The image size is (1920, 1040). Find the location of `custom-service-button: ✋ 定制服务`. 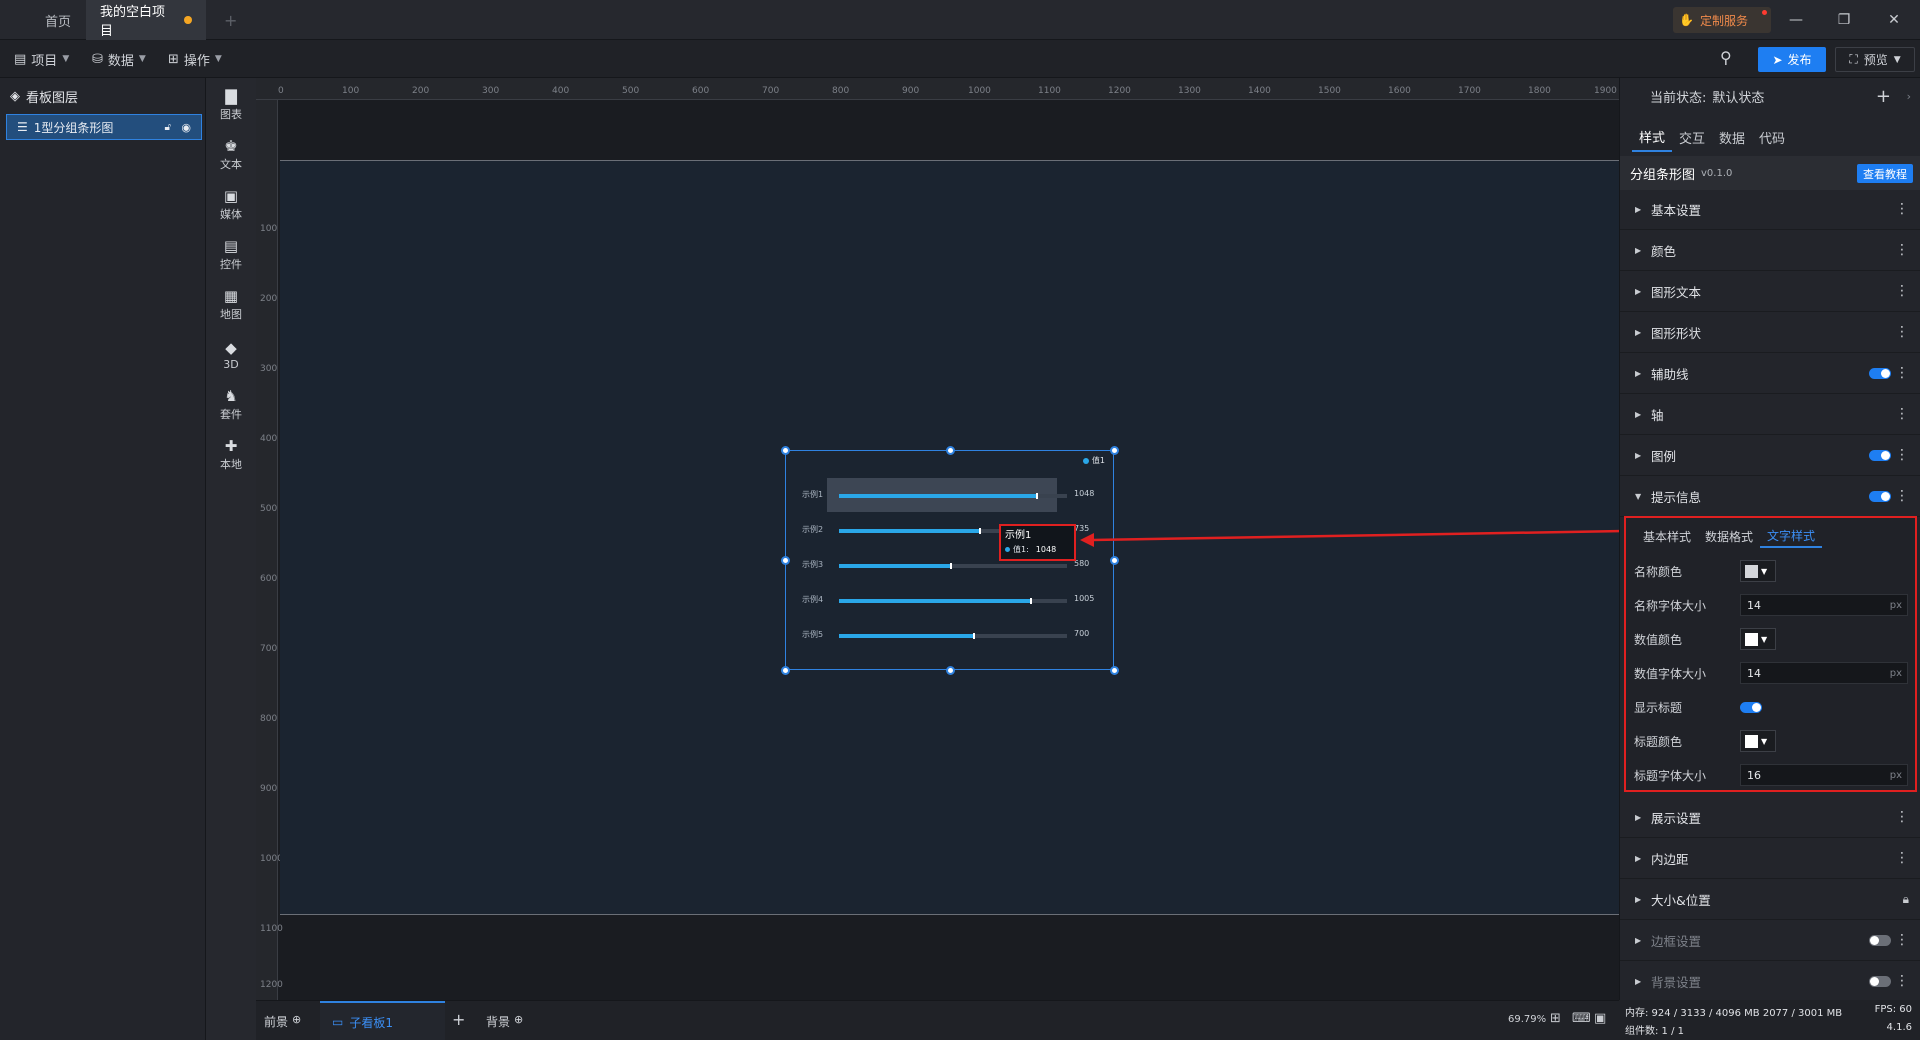

custom-service-button: ✋ 定制服务 is located at coordinates (1722, 20).